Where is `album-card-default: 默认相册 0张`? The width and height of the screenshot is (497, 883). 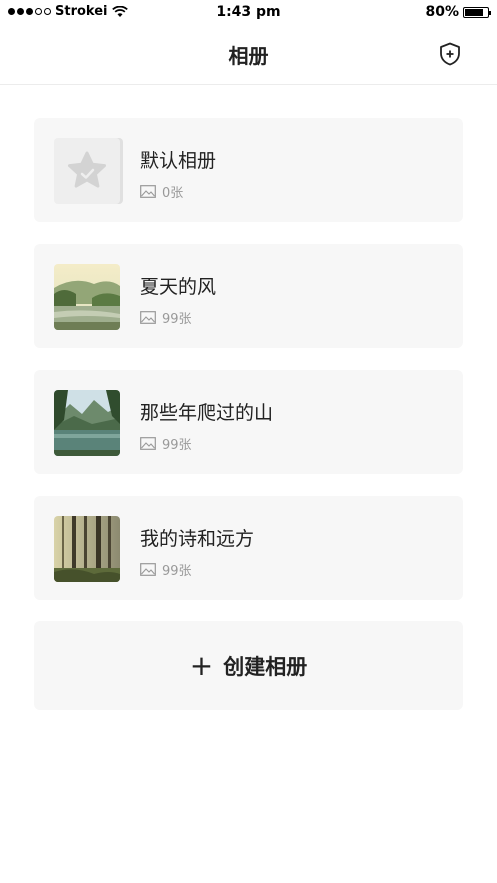
album-card-default: 默认相册 0张 is located at coordinates (248, 170).